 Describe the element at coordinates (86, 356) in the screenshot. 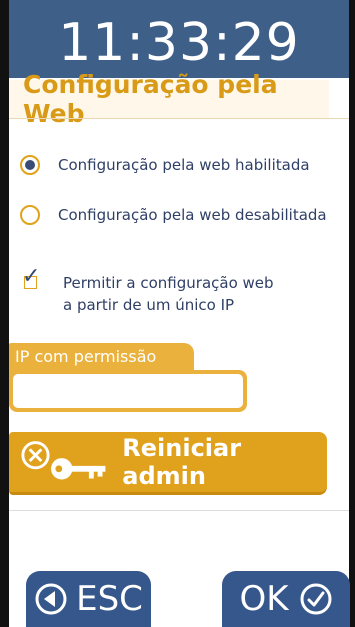

I see `ip-field-label-text: IP com permissão` at that location.